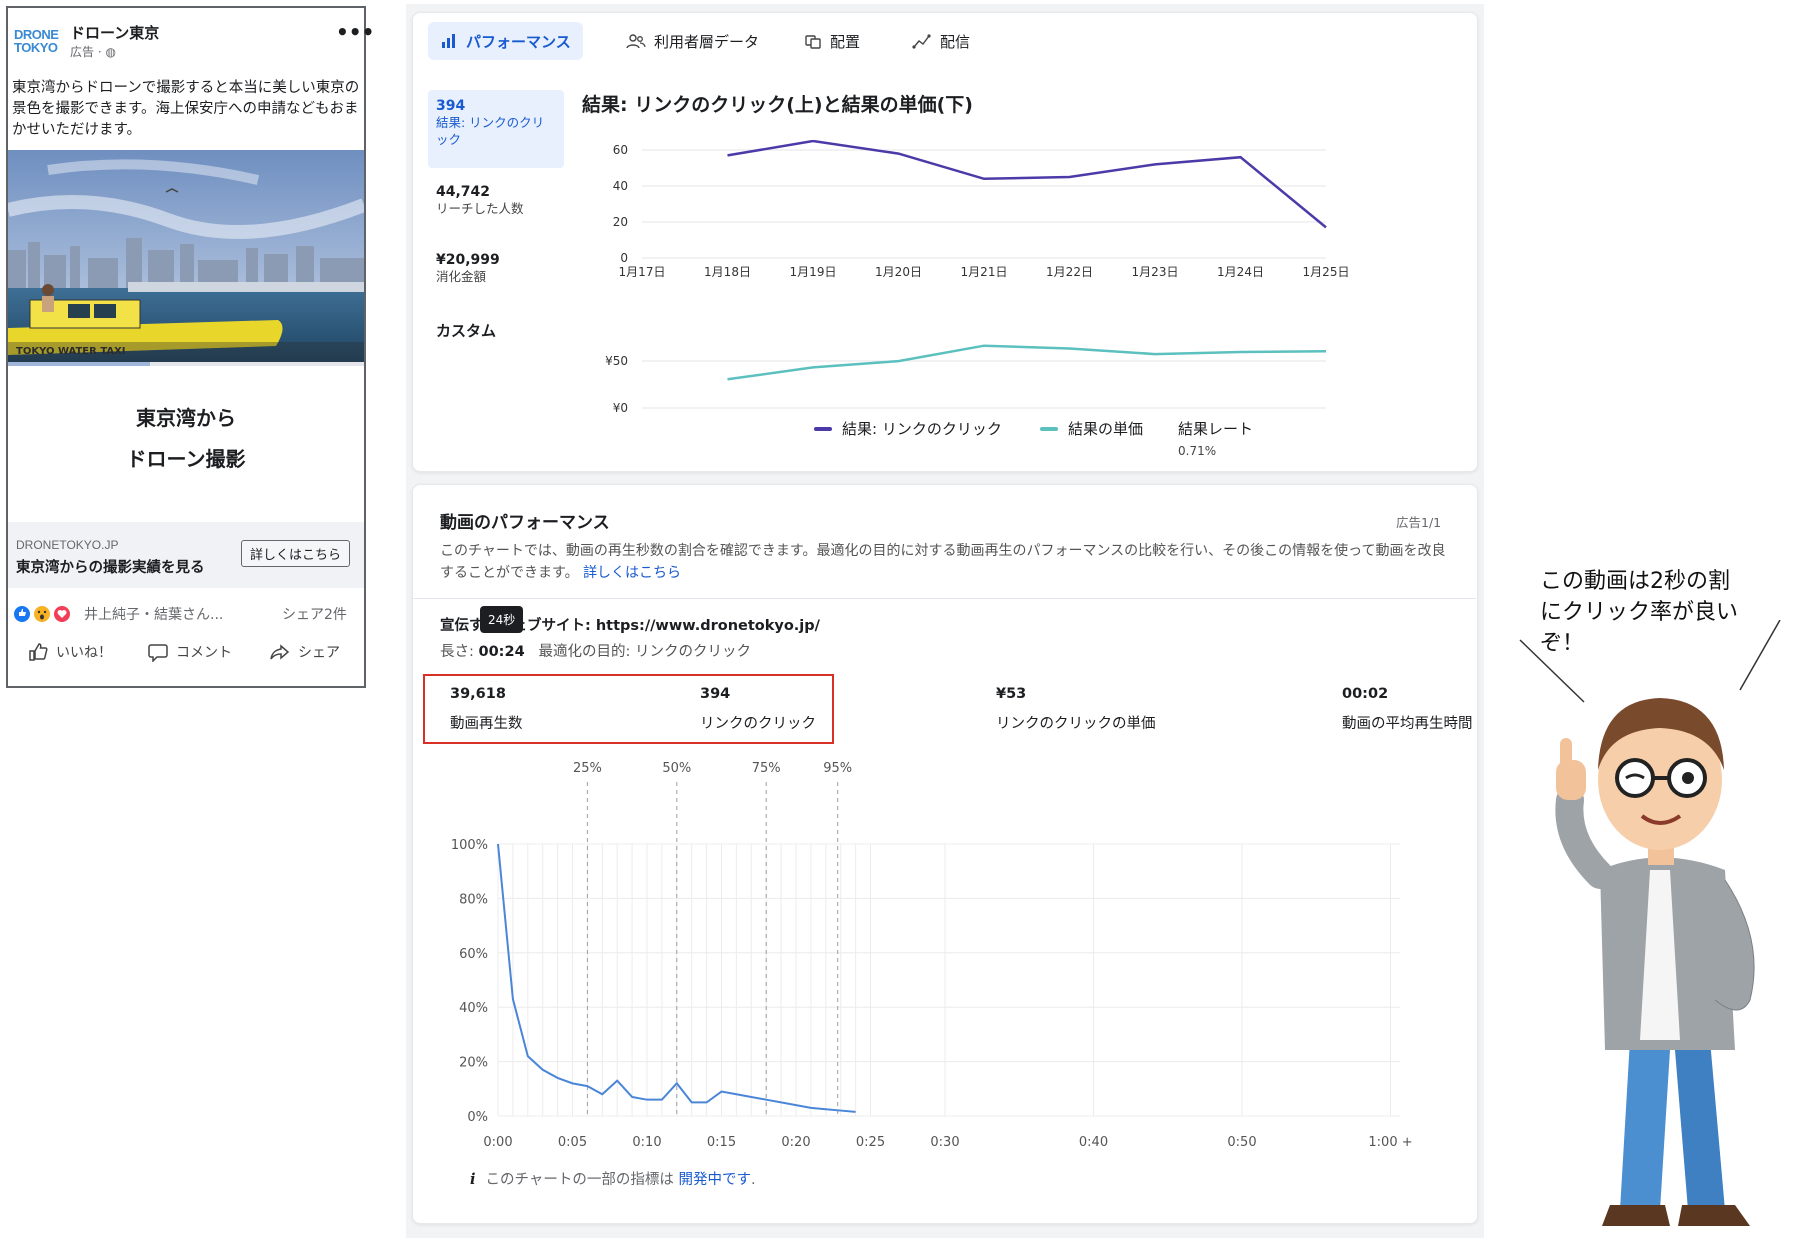 The height and width of the screenshot is (1242, 1800). I want to click on x-tick-label: 1月18日, so click(727, 272).